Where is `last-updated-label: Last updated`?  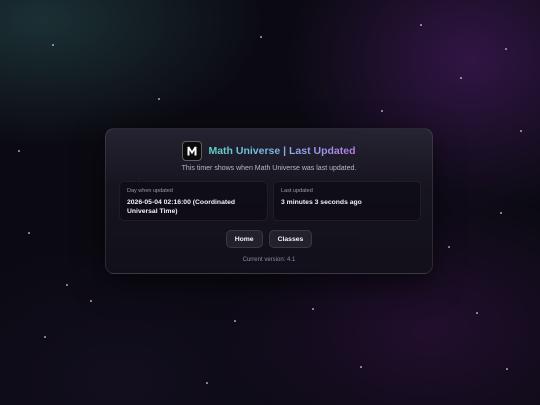 last-updated-label: Last updated is located at coordinates (297, 191).